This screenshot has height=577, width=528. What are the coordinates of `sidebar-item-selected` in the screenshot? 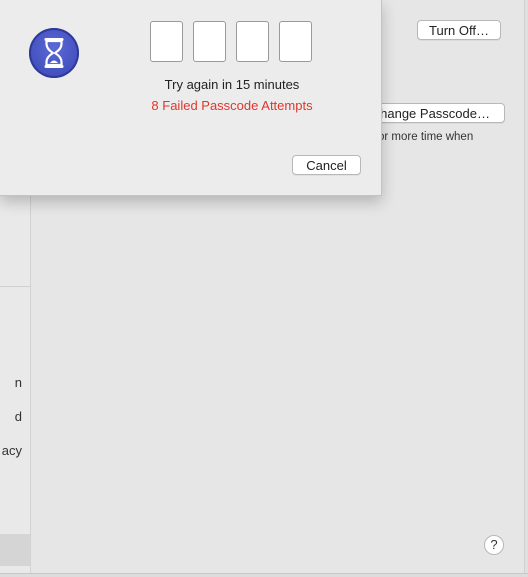 It's located at (15, 550).